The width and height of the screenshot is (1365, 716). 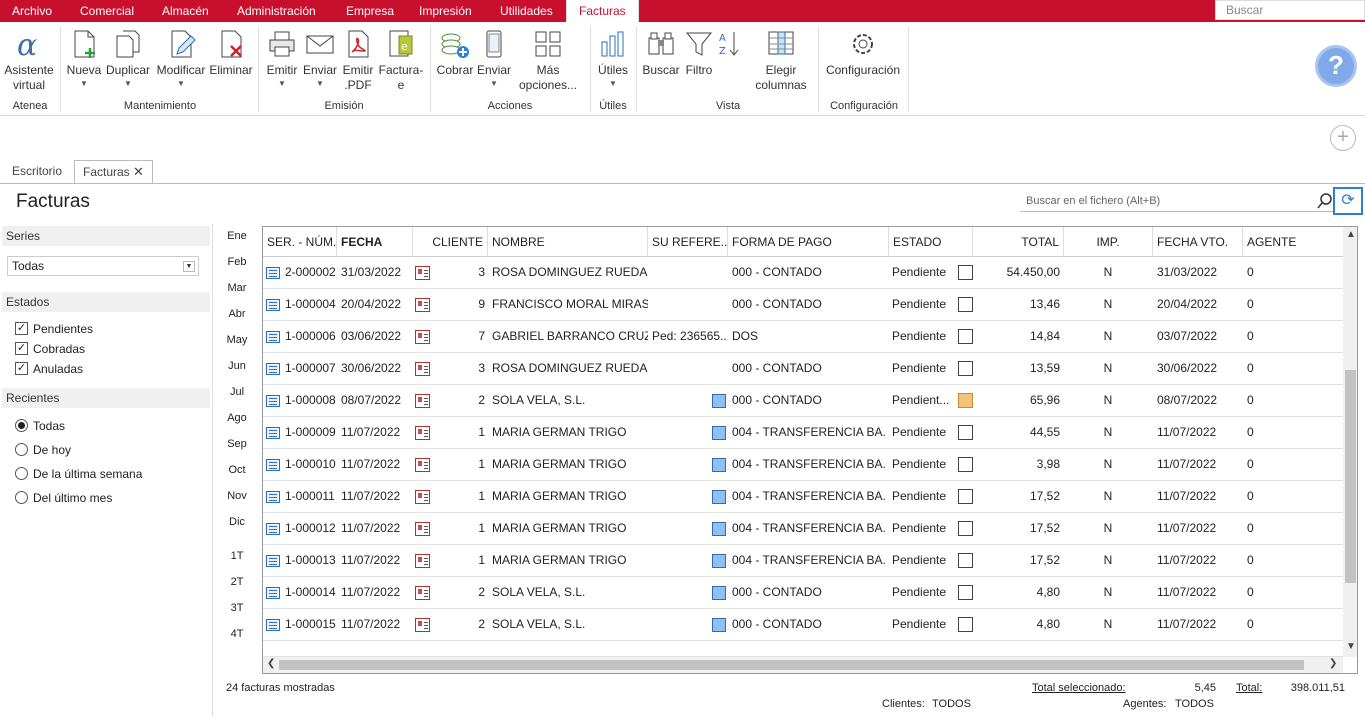 I want to click on elegir-columnas-button: Elegir columnas, so click(x=781, y=60).